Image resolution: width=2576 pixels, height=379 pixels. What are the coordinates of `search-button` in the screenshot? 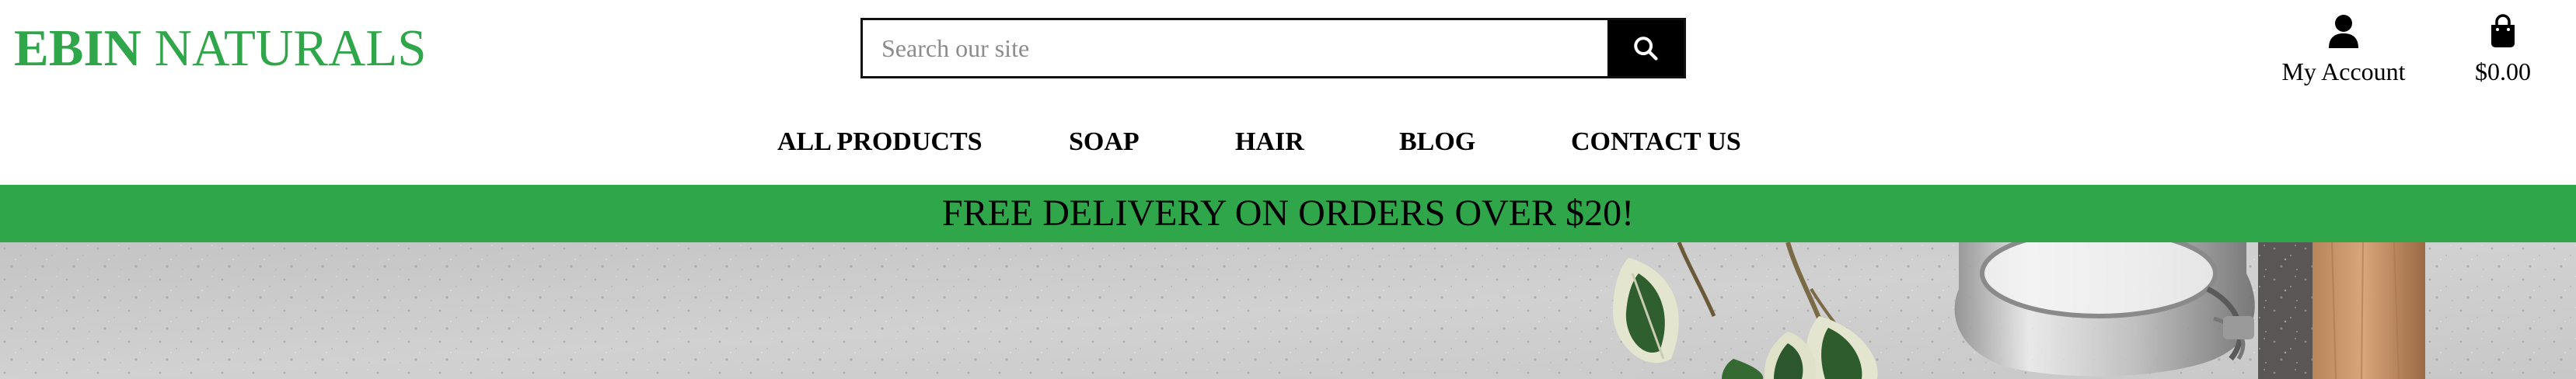 It's located at (1646, 48).